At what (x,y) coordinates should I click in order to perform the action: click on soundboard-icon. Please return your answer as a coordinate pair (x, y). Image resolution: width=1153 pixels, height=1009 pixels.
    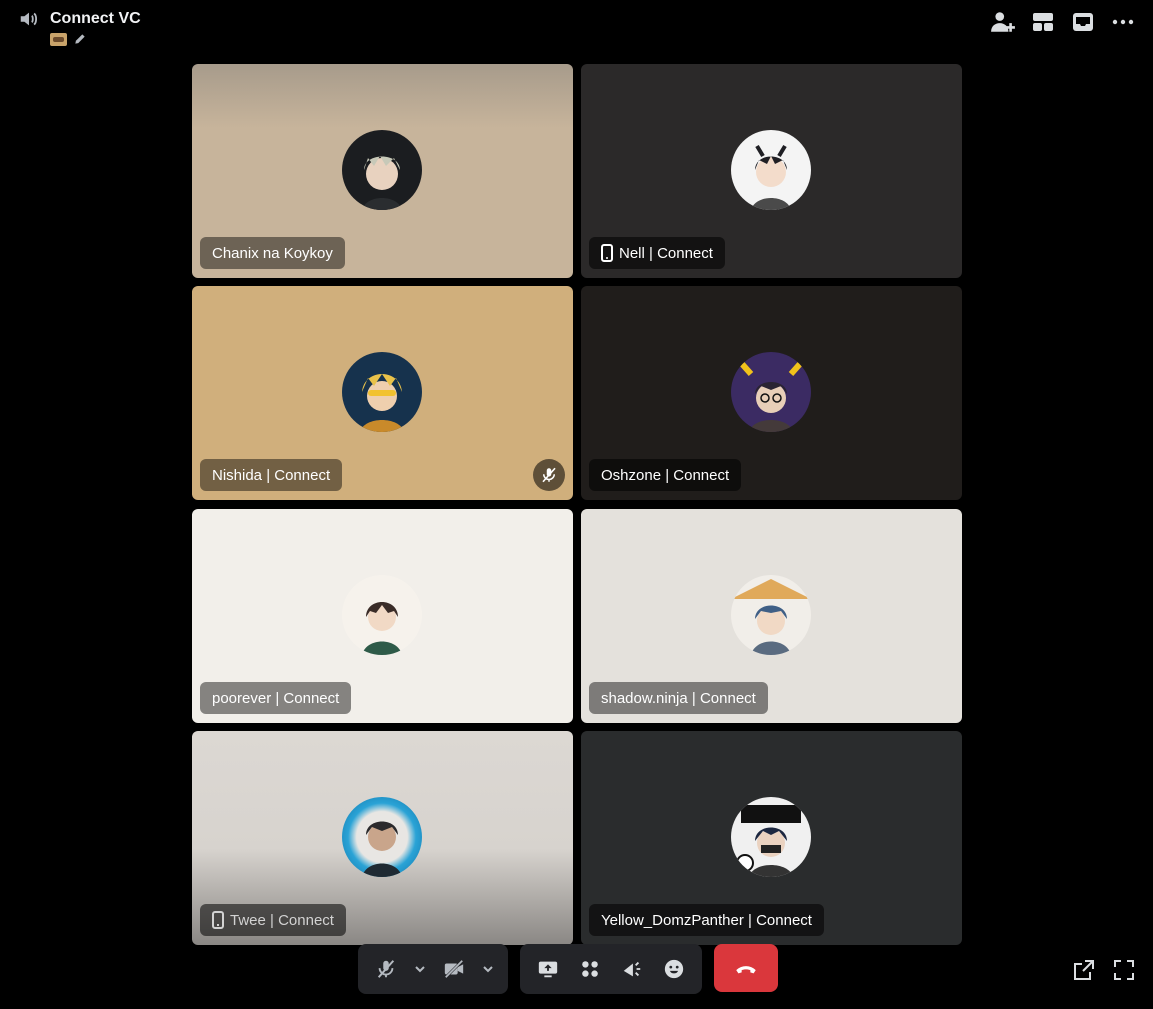
    Looking at the image, I should click on (632, 969).